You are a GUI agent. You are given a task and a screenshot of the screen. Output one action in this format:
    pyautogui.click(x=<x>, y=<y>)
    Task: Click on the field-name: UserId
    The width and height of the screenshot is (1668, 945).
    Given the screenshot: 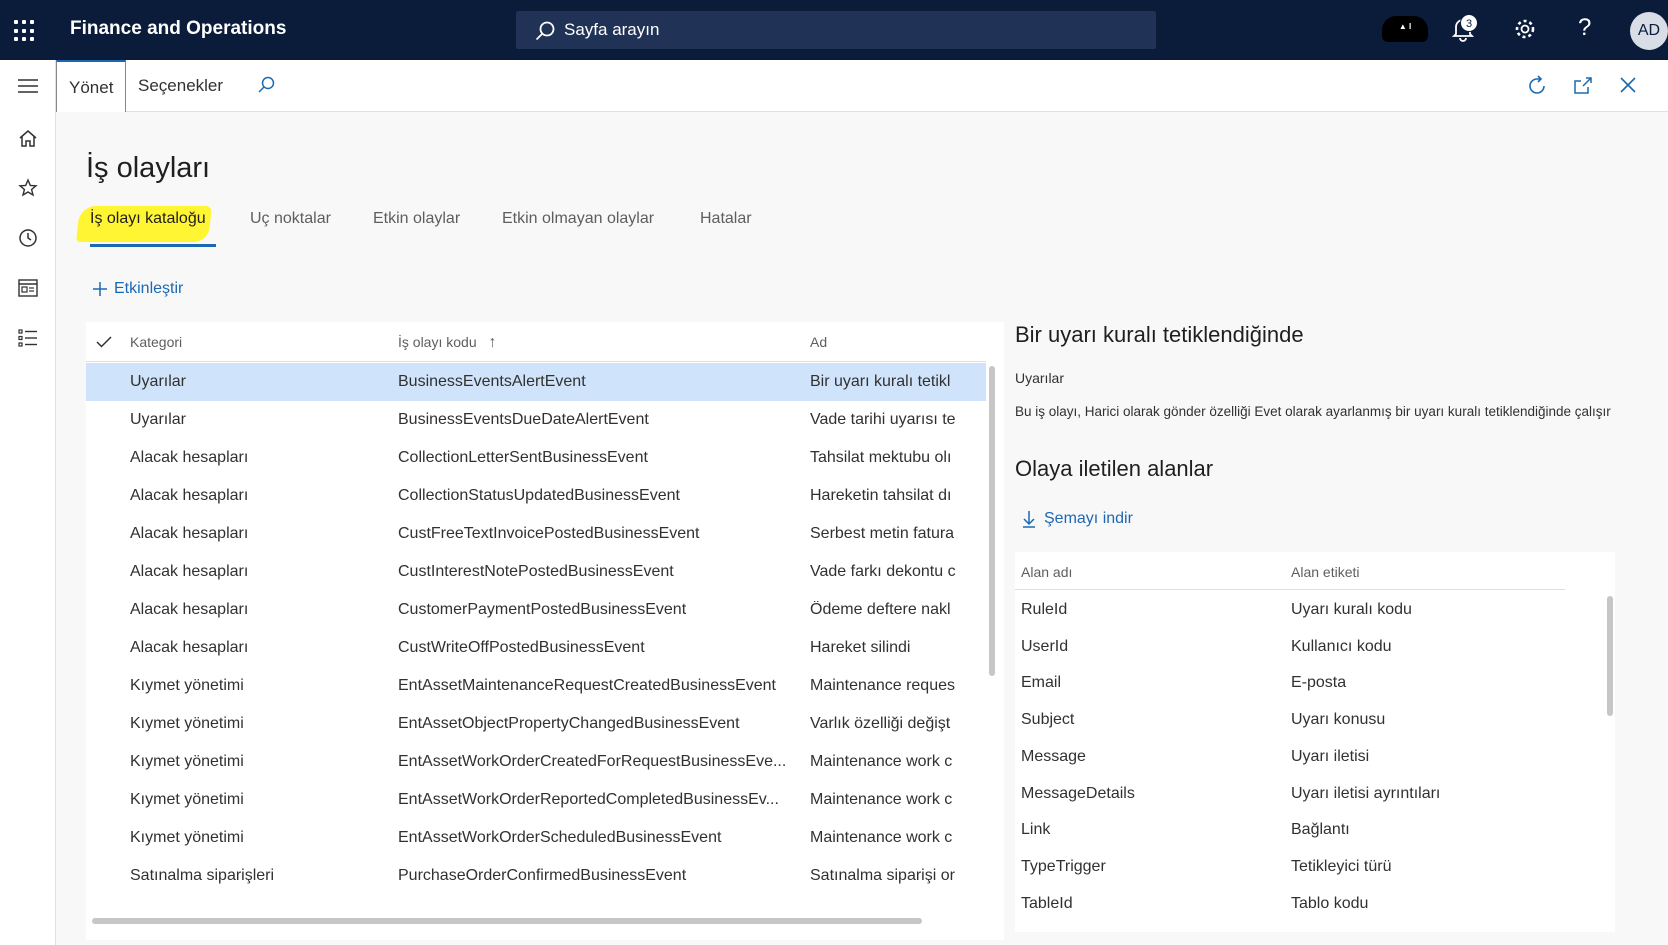 What is the action you would take?
    pyautogui.click(x=1045, y=646)
    